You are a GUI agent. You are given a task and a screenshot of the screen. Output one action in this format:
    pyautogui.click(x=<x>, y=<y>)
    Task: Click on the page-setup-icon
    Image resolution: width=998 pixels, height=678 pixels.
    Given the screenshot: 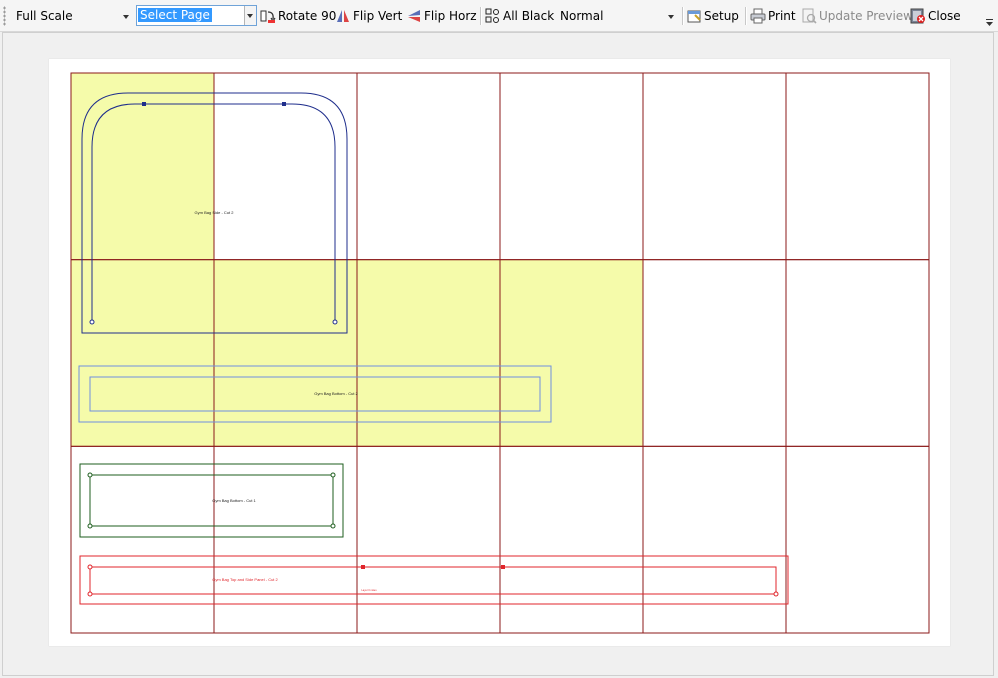 What is the action you would take?
    pyautogui.click(x=694, y=16)
    